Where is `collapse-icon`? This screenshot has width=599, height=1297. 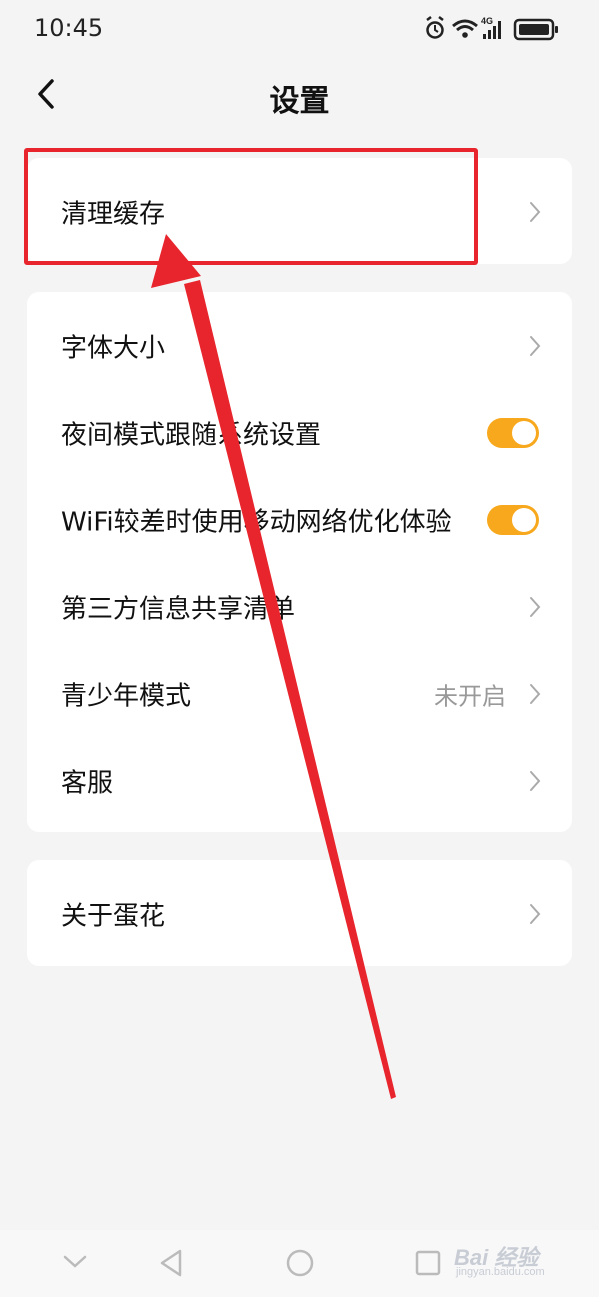 collapse-icon is located at coordinates (75, 1262).